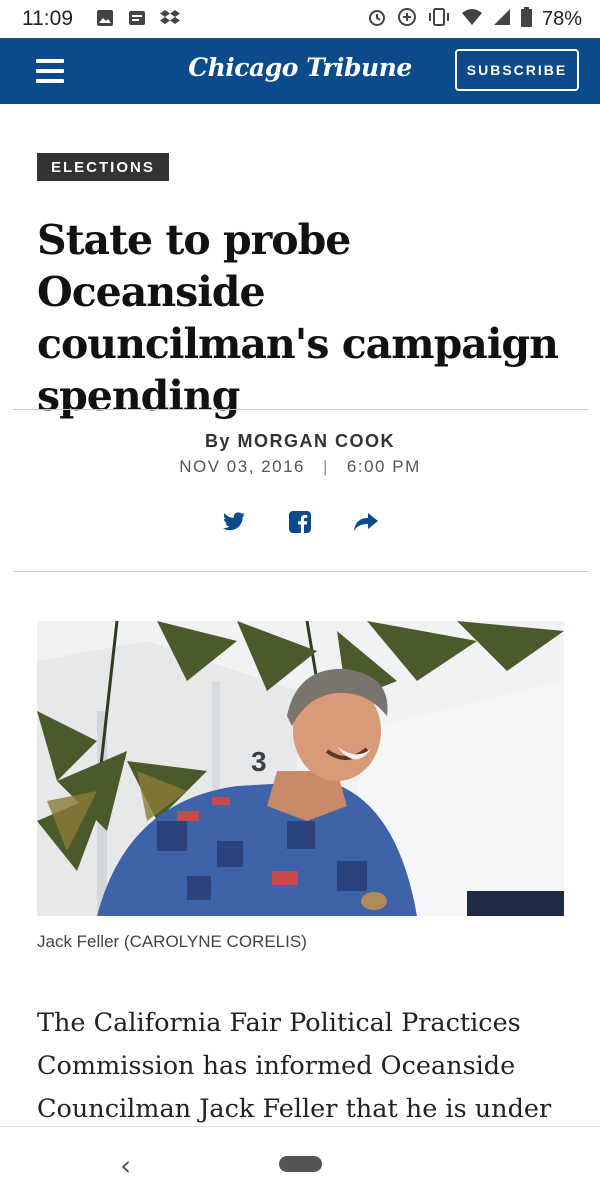 Image resolution: width=600 pixels, height=1199 pixels. I want to click on battery-percent: 78%, so click(561, 19).